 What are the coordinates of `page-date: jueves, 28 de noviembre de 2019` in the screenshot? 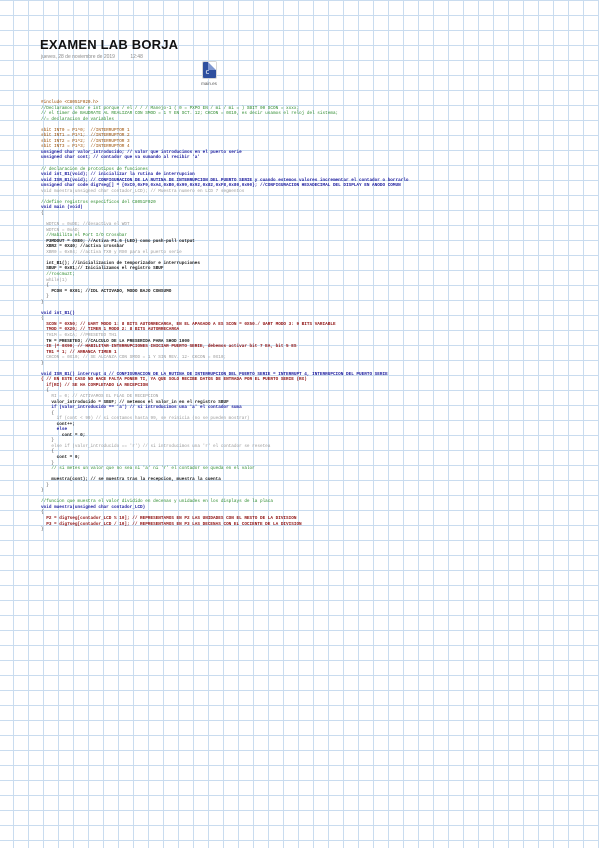 It's located at (78, 57).